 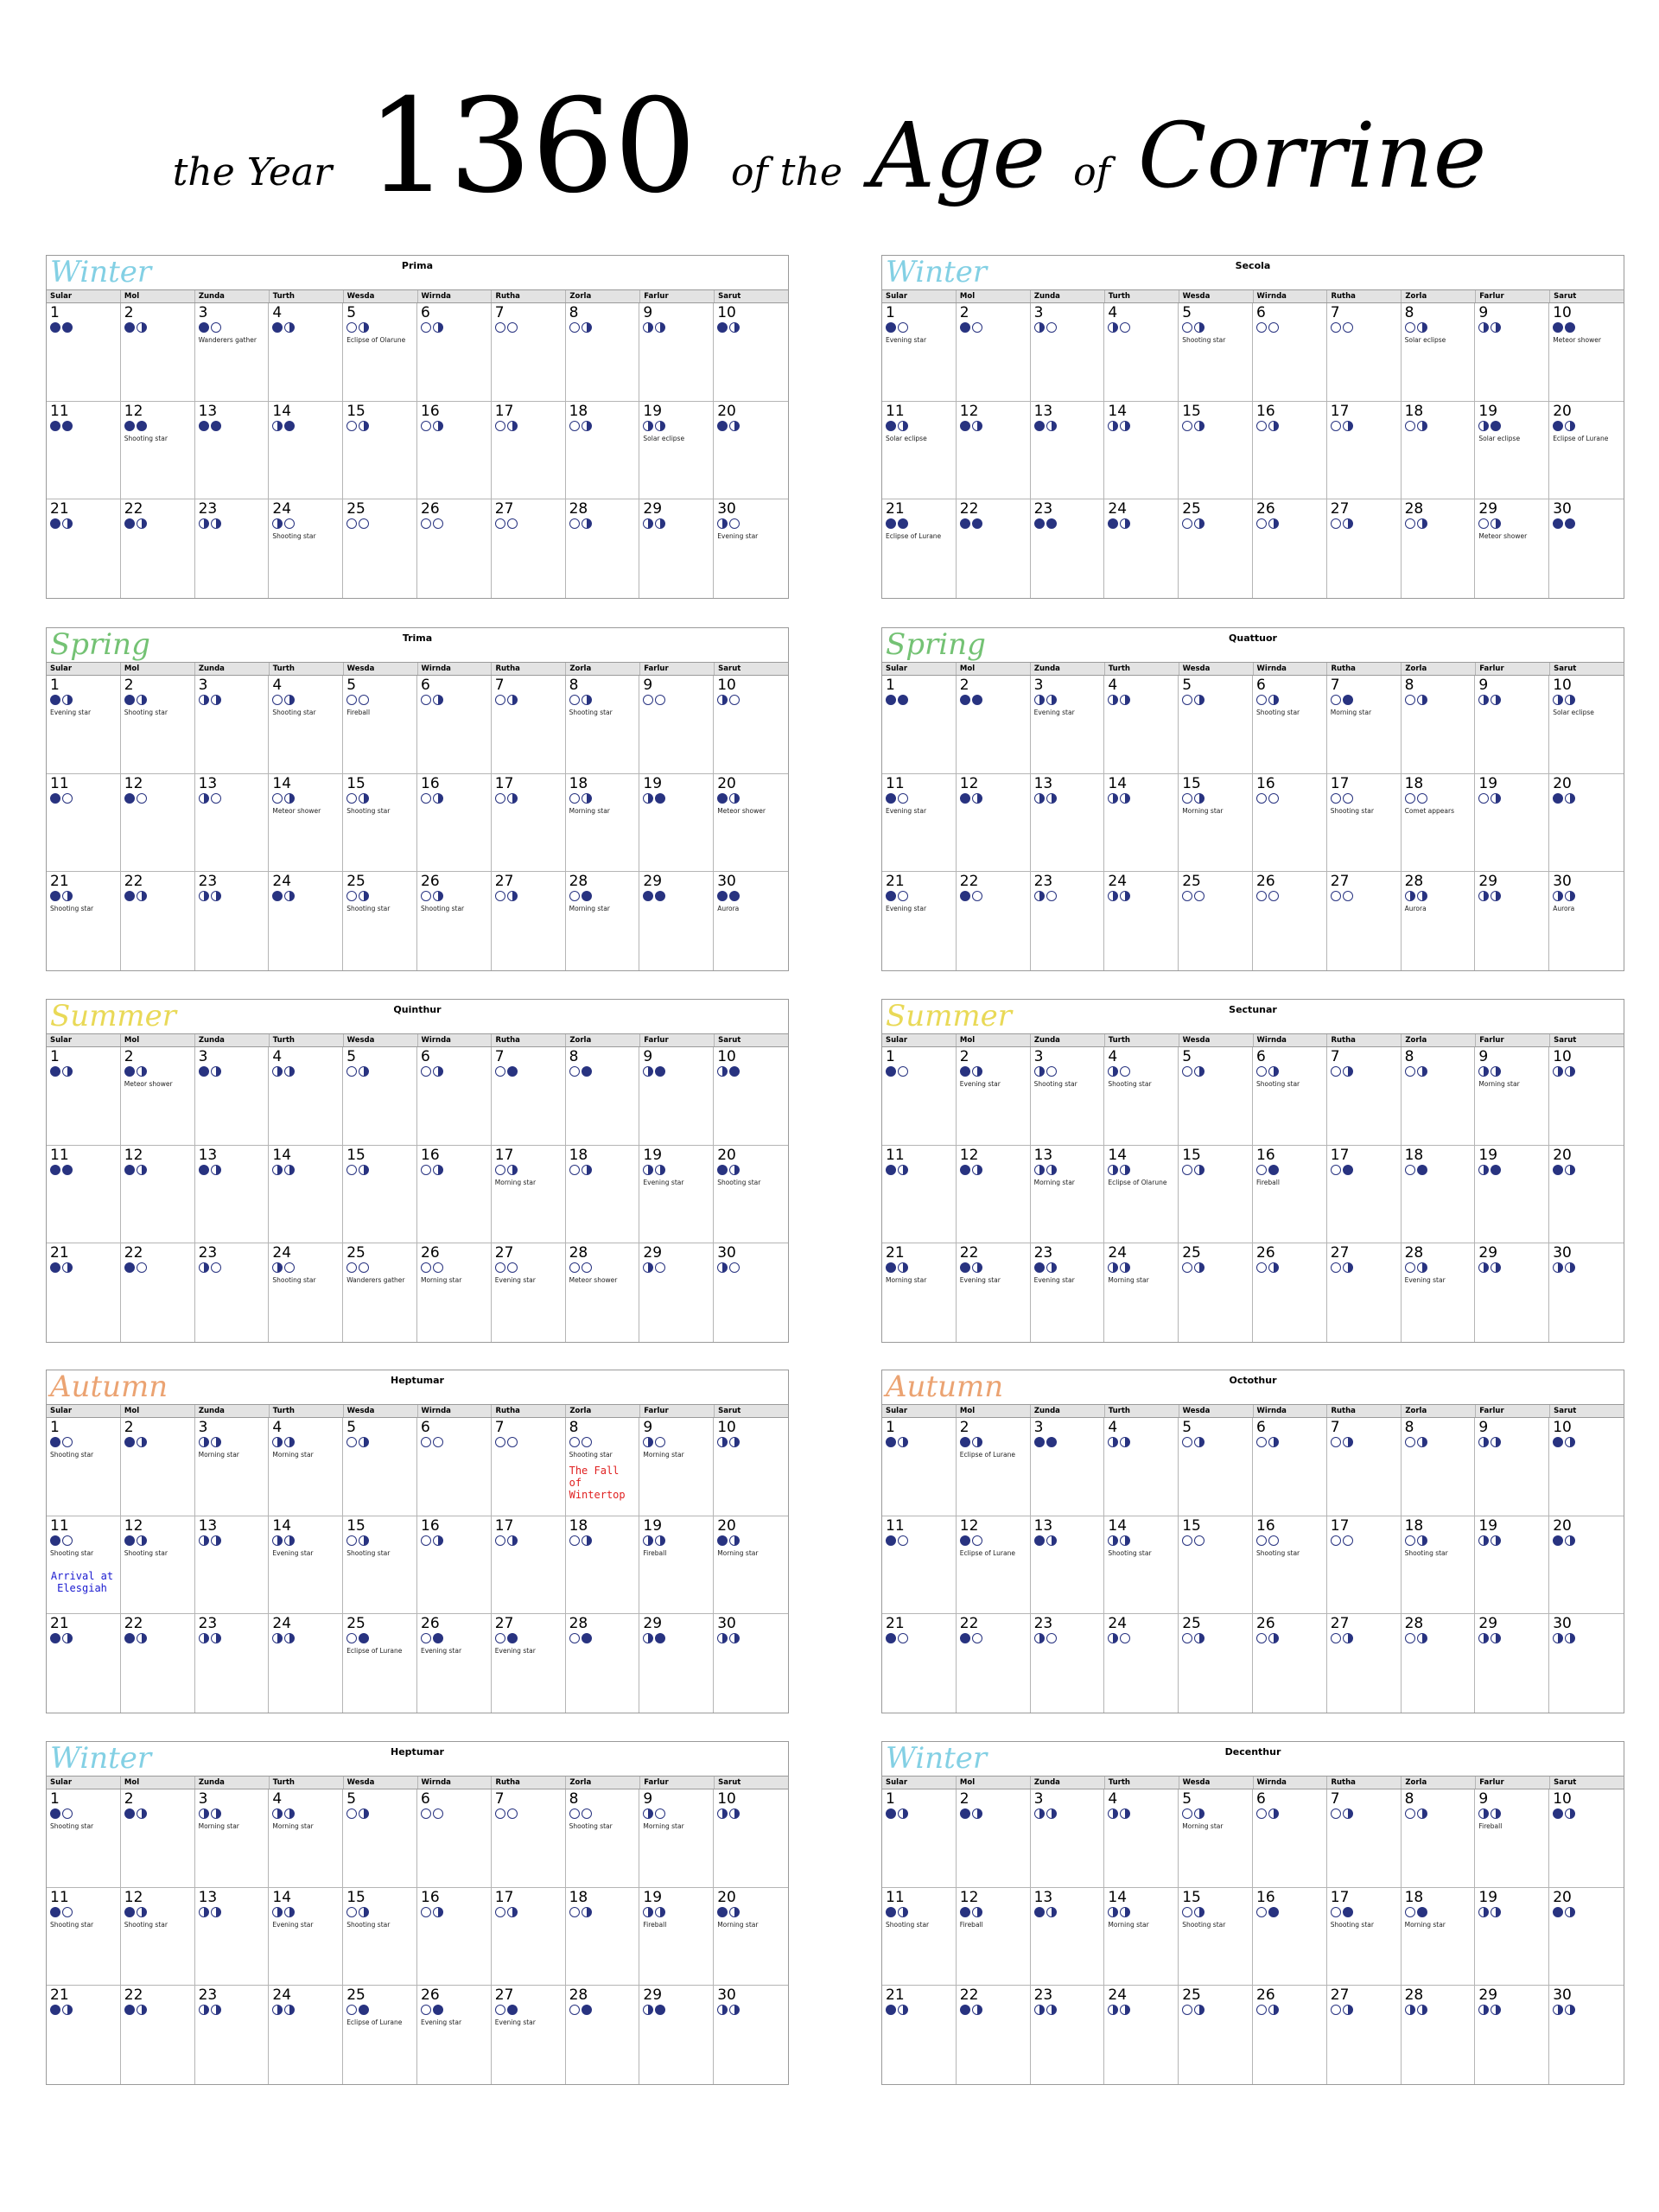 I want to click on day-cell: 21 Eclipse of Lurane, so click(x=919, y=548).